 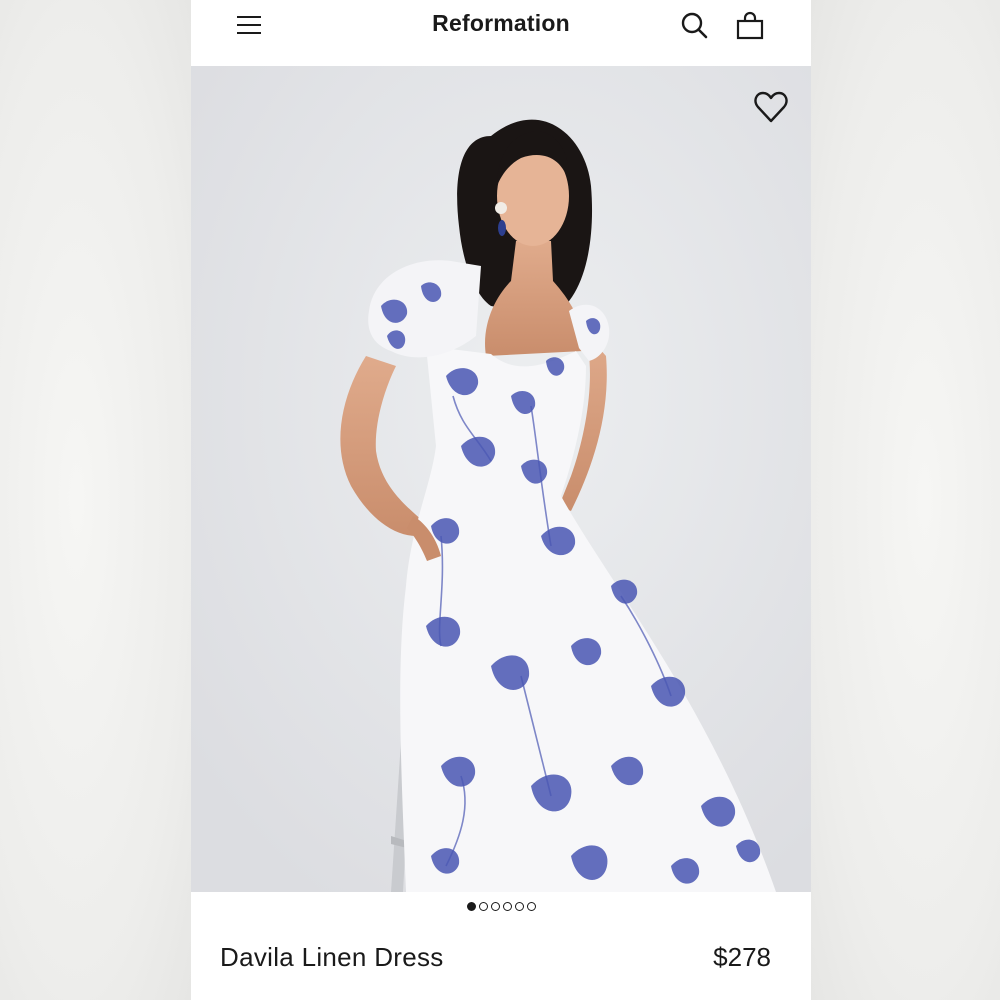 What do you see at coordinates (742, 957) in the screenshot?
I see `product-price: $278` at bounding box center [742, 957].